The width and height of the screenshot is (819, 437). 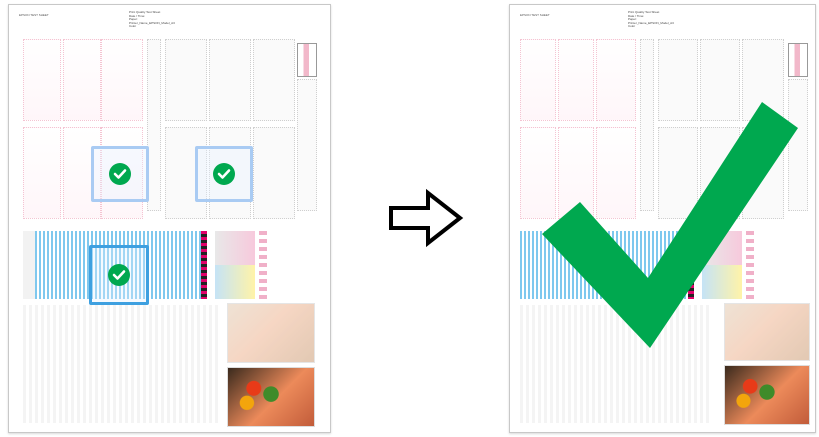 I want to click on sample-photo-faded, so click(x=271, y=333).